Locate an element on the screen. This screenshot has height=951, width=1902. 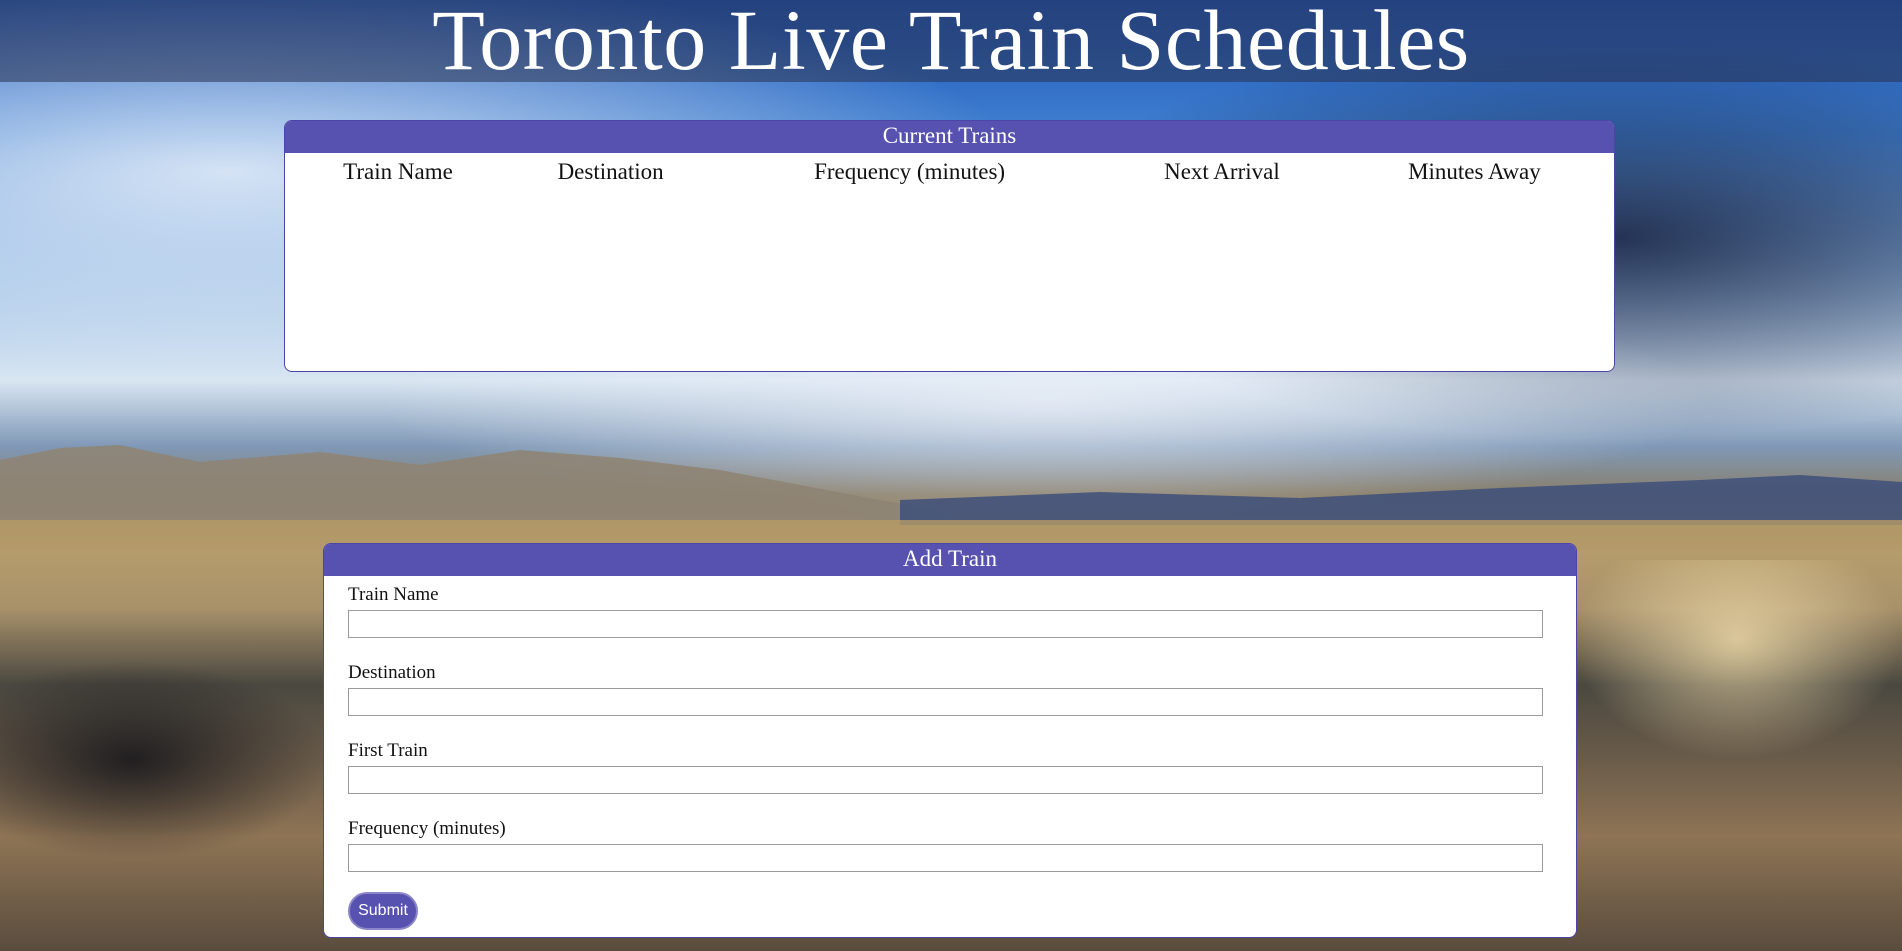
background-sand-light is located at coordinates (1737, 660).